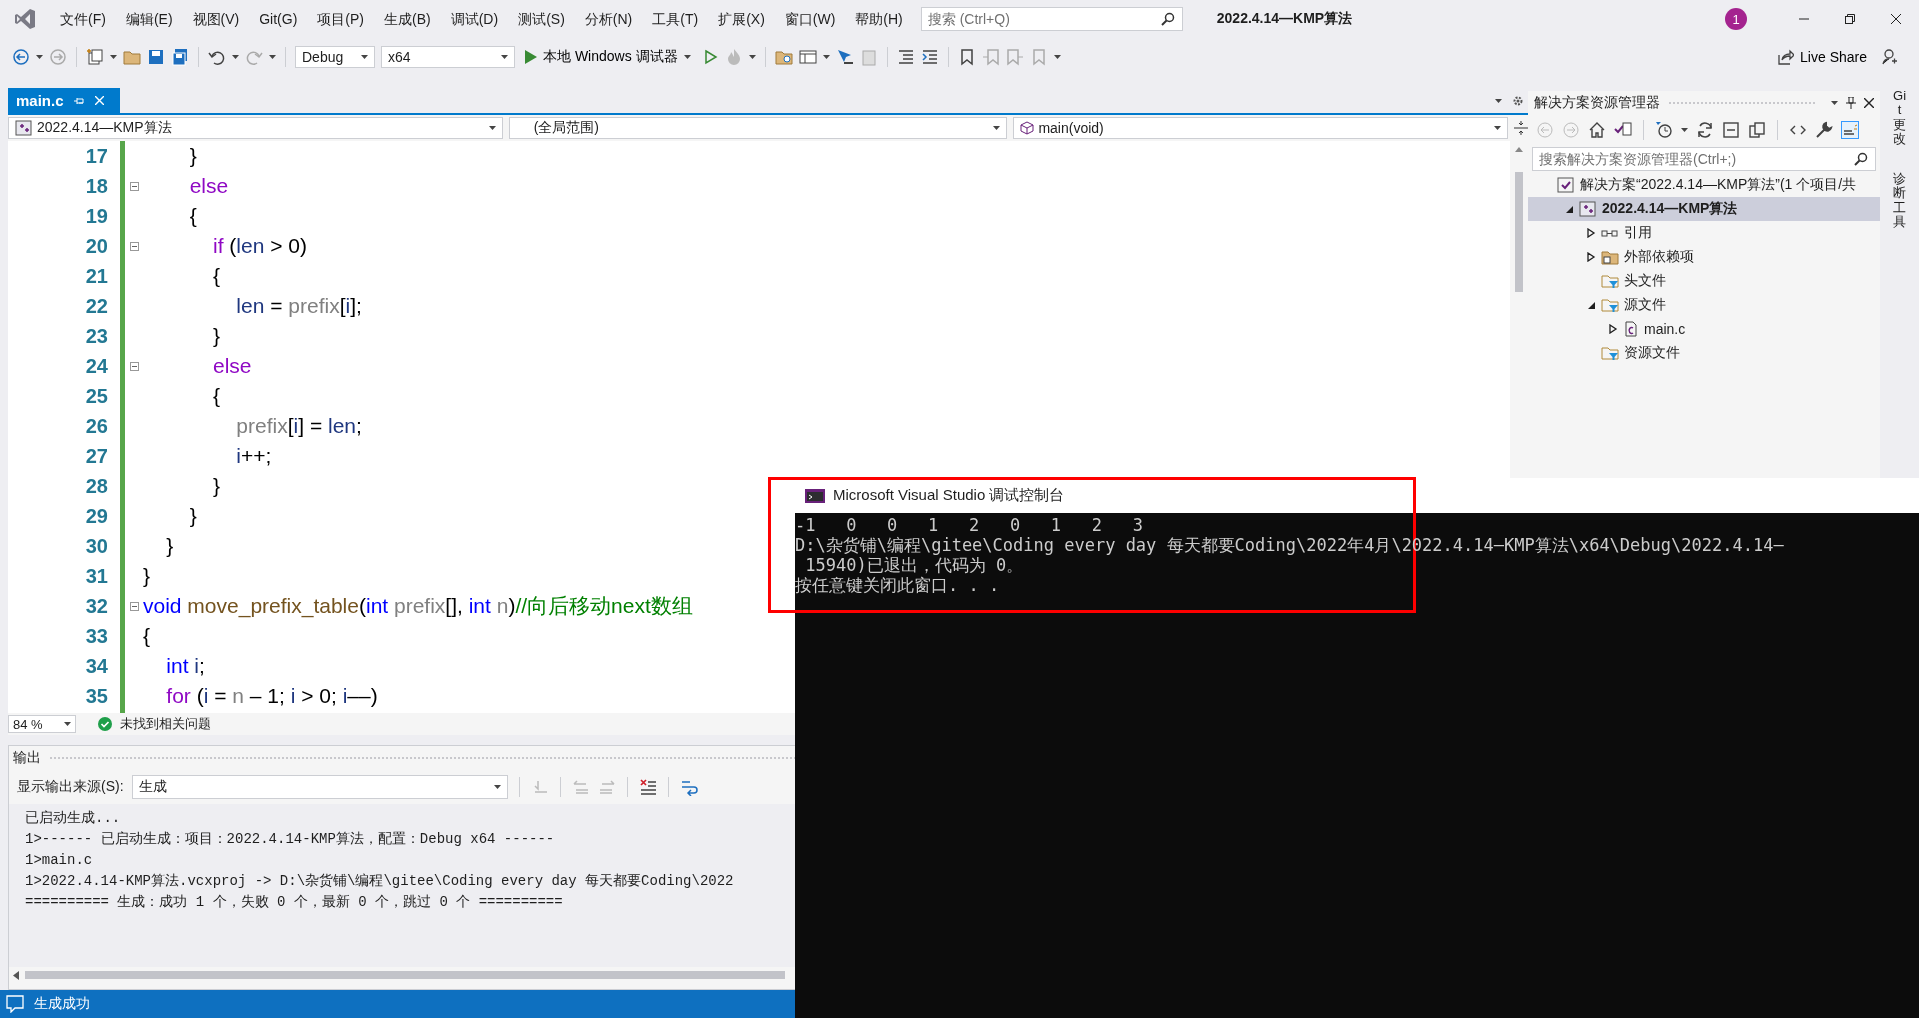 Image resolution: width=1919 pixels, height=1018 pixels. What do you see at coordinates (1704, 329) in the screenshot?
I see `tree-item: main.c` at bounding box center [1704, 329].